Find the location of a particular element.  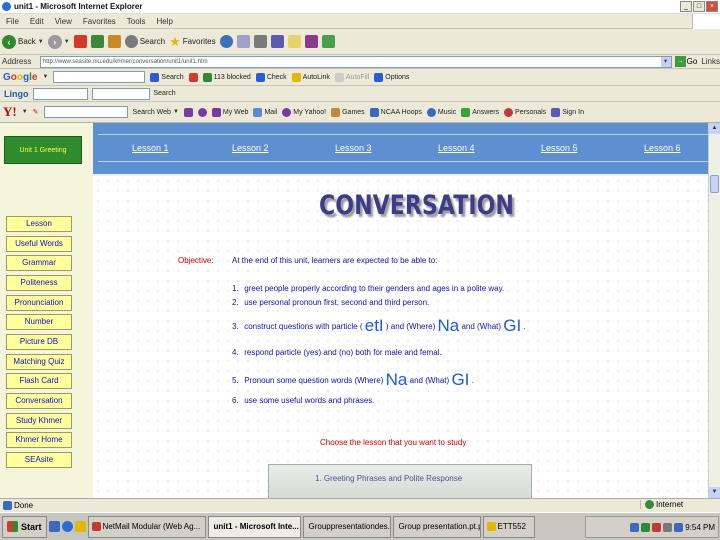

quicklaunch-ie-icon is located at coordinates (67, 526).